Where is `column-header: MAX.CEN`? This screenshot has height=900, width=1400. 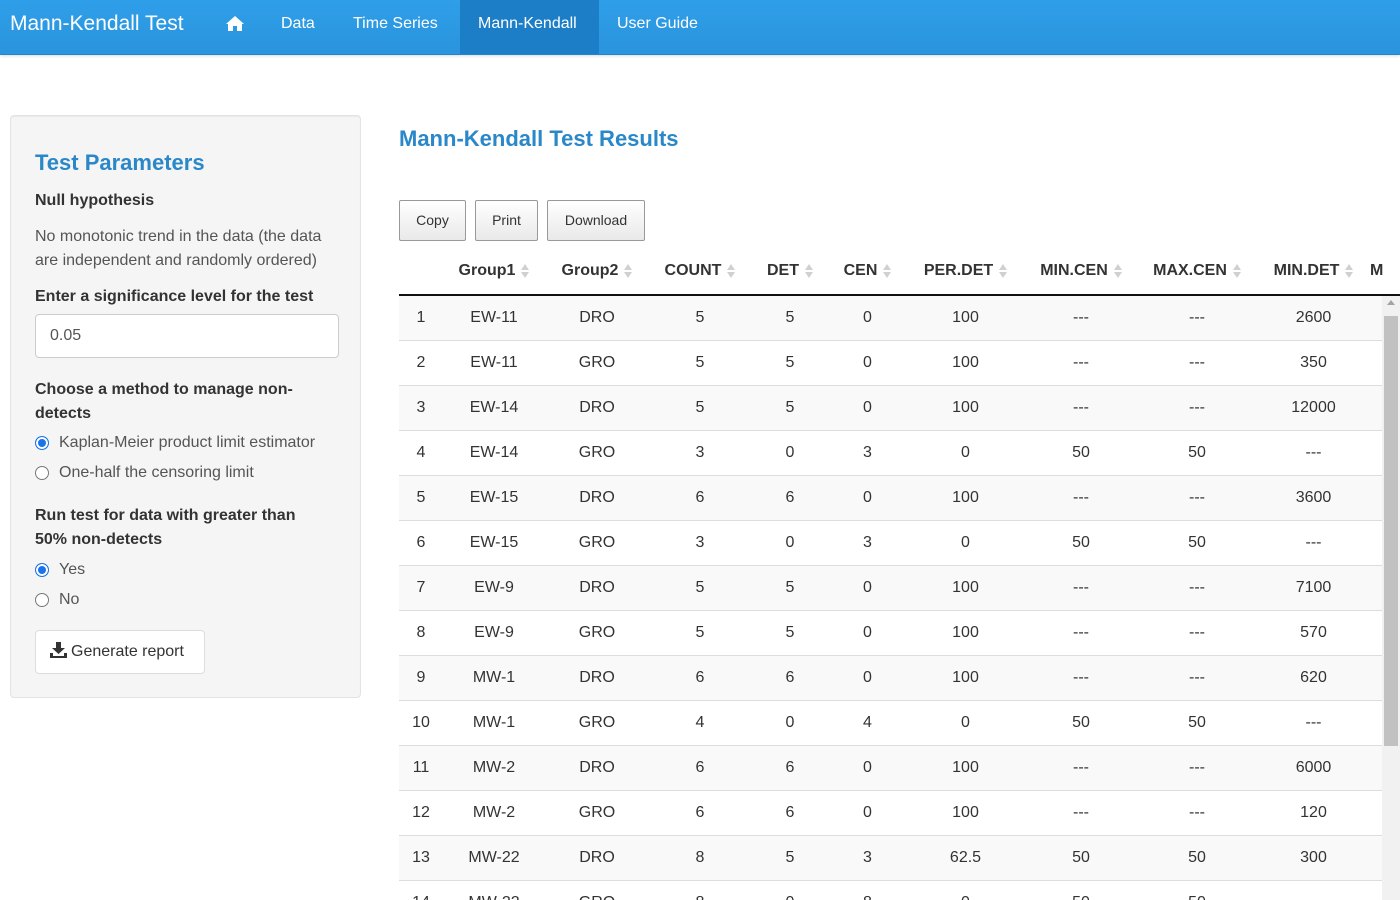
column-header: MAX.CEN is located at coordinates (1197, 272).